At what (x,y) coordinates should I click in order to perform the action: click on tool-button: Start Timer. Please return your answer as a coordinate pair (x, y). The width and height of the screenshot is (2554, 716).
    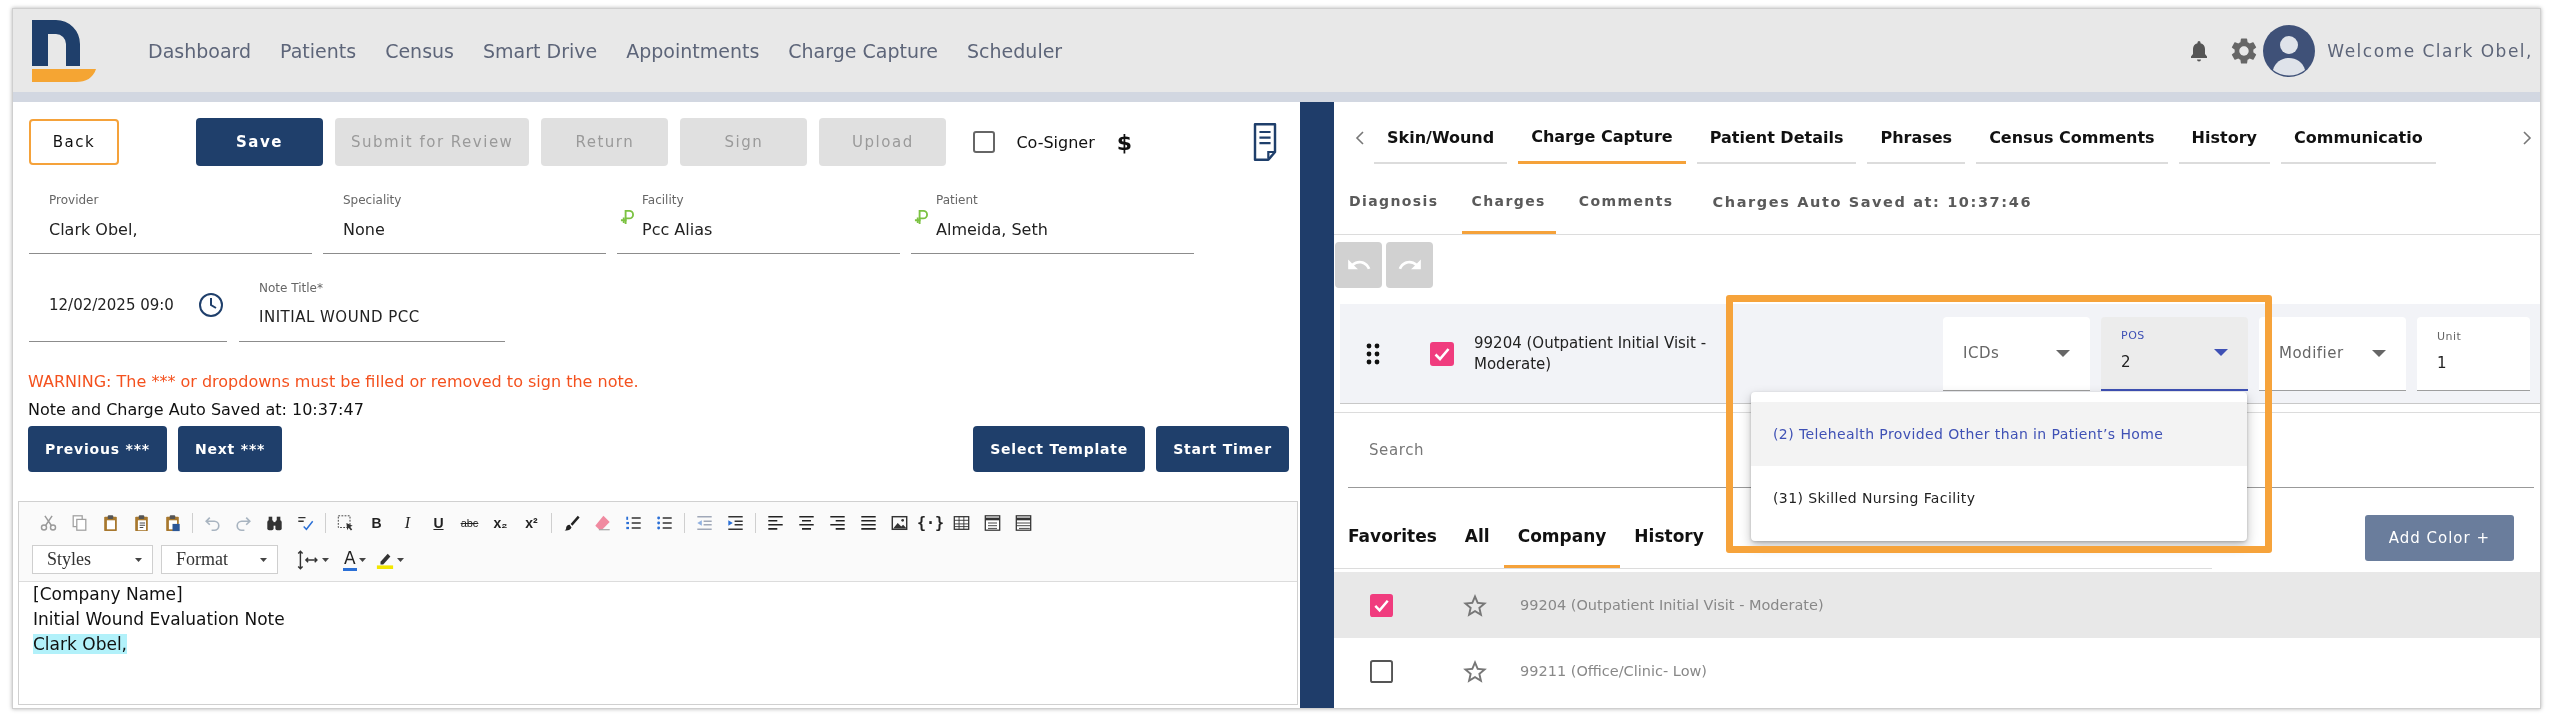
    Looking at the image, I should click on (1222, 449).